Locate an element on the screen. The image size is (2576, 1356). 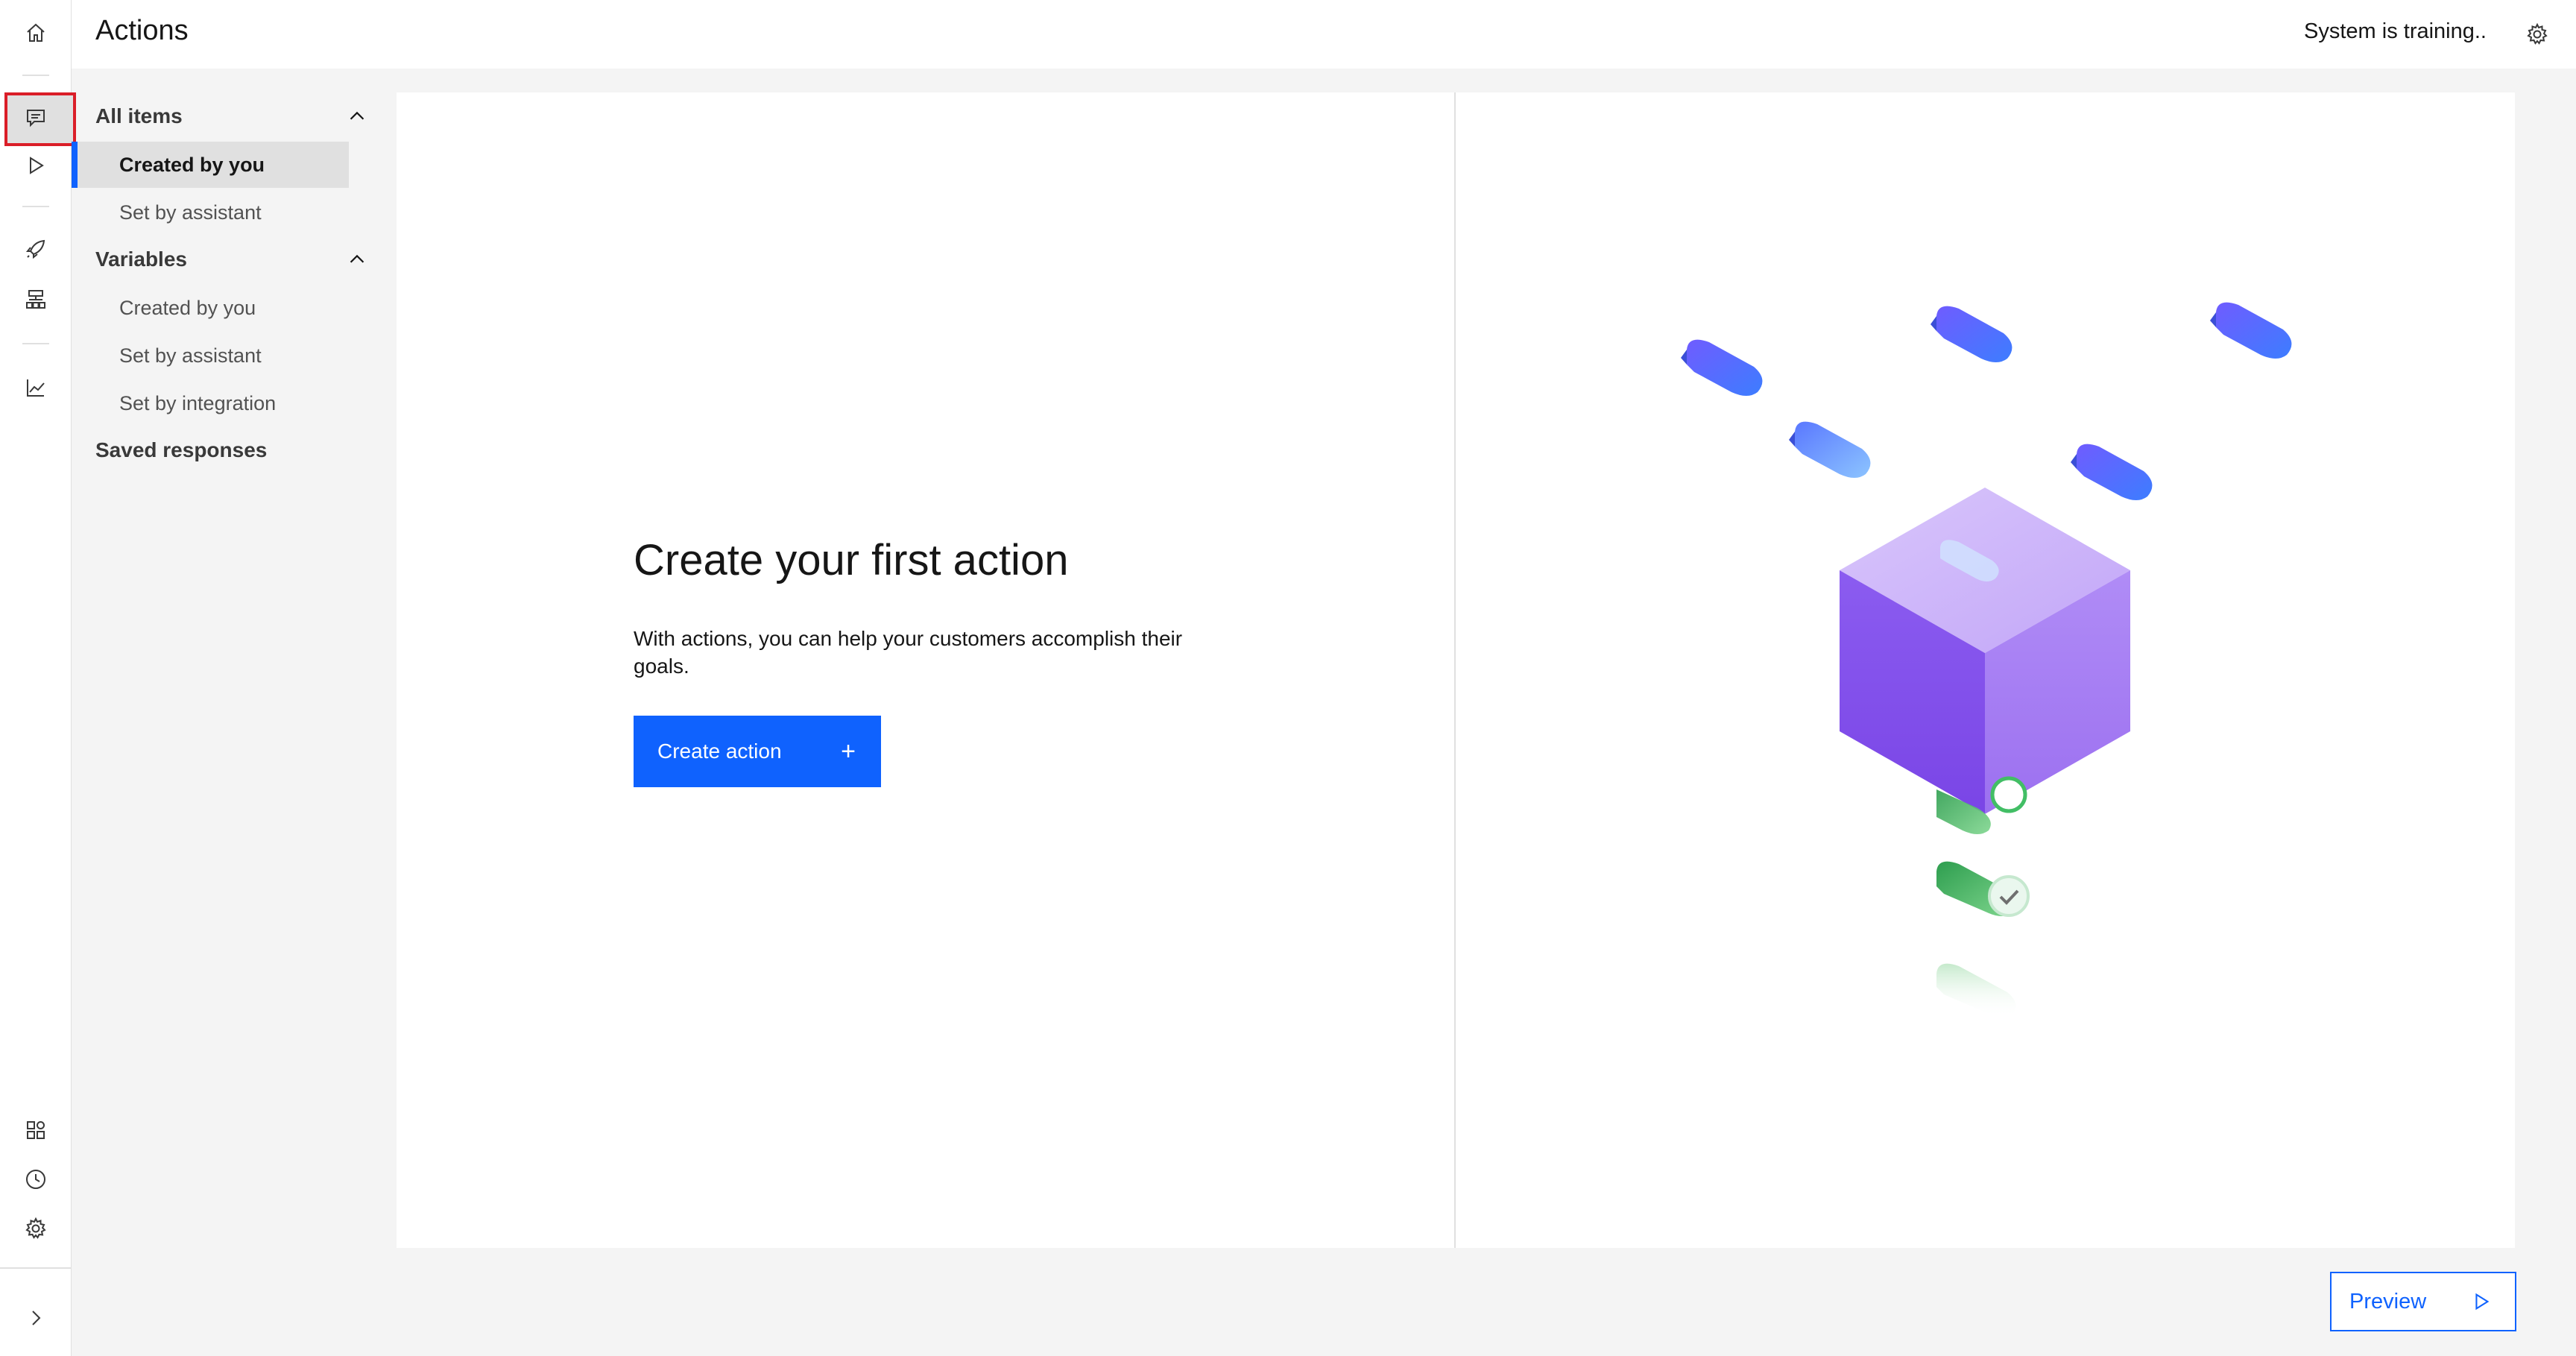
training-status: System is training.. is located at coordinates (2395, 31).